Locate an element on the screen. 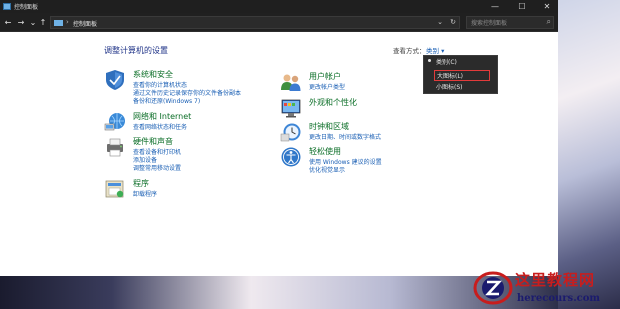  address-history-dropdown: ⌄ is located at coordinates (440, 22).